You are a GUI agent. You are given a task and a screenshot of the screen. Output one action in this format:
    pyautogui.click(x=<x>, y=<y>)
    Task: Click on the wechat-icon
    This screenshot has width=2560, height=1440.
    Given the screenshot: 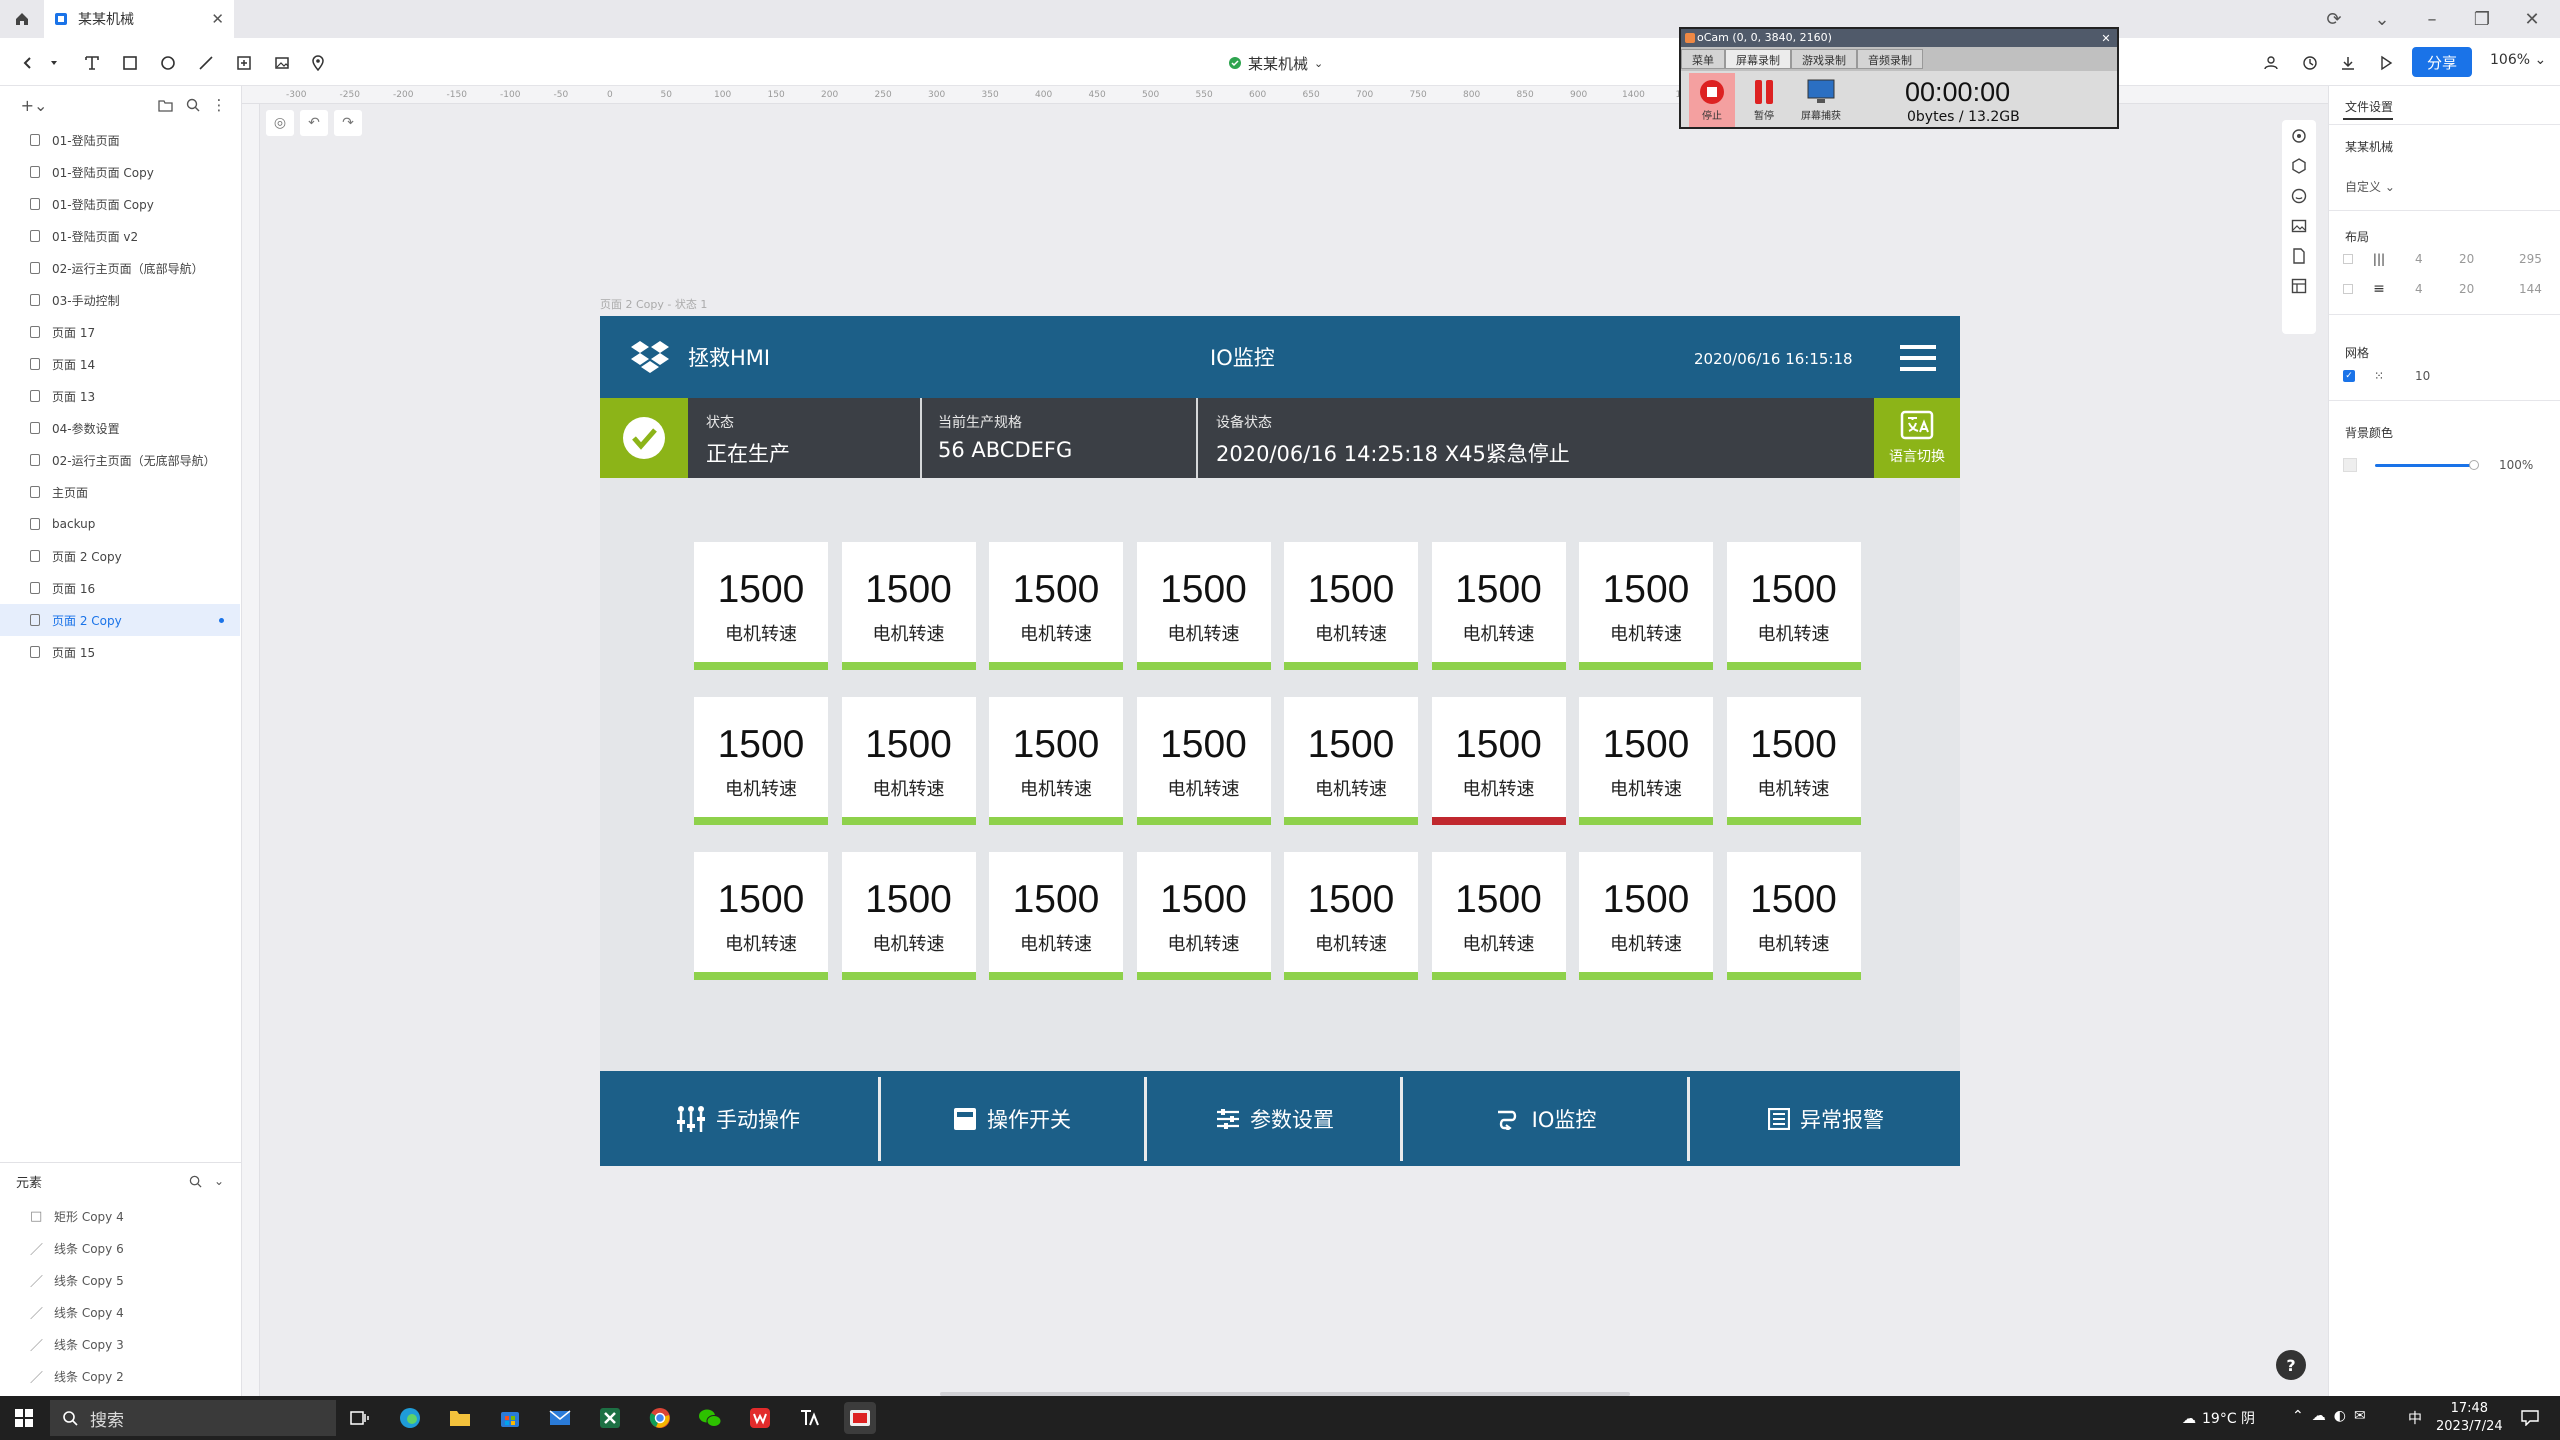 What is the action you would take?
    pyautogui.click(x=710, y=1418)
    